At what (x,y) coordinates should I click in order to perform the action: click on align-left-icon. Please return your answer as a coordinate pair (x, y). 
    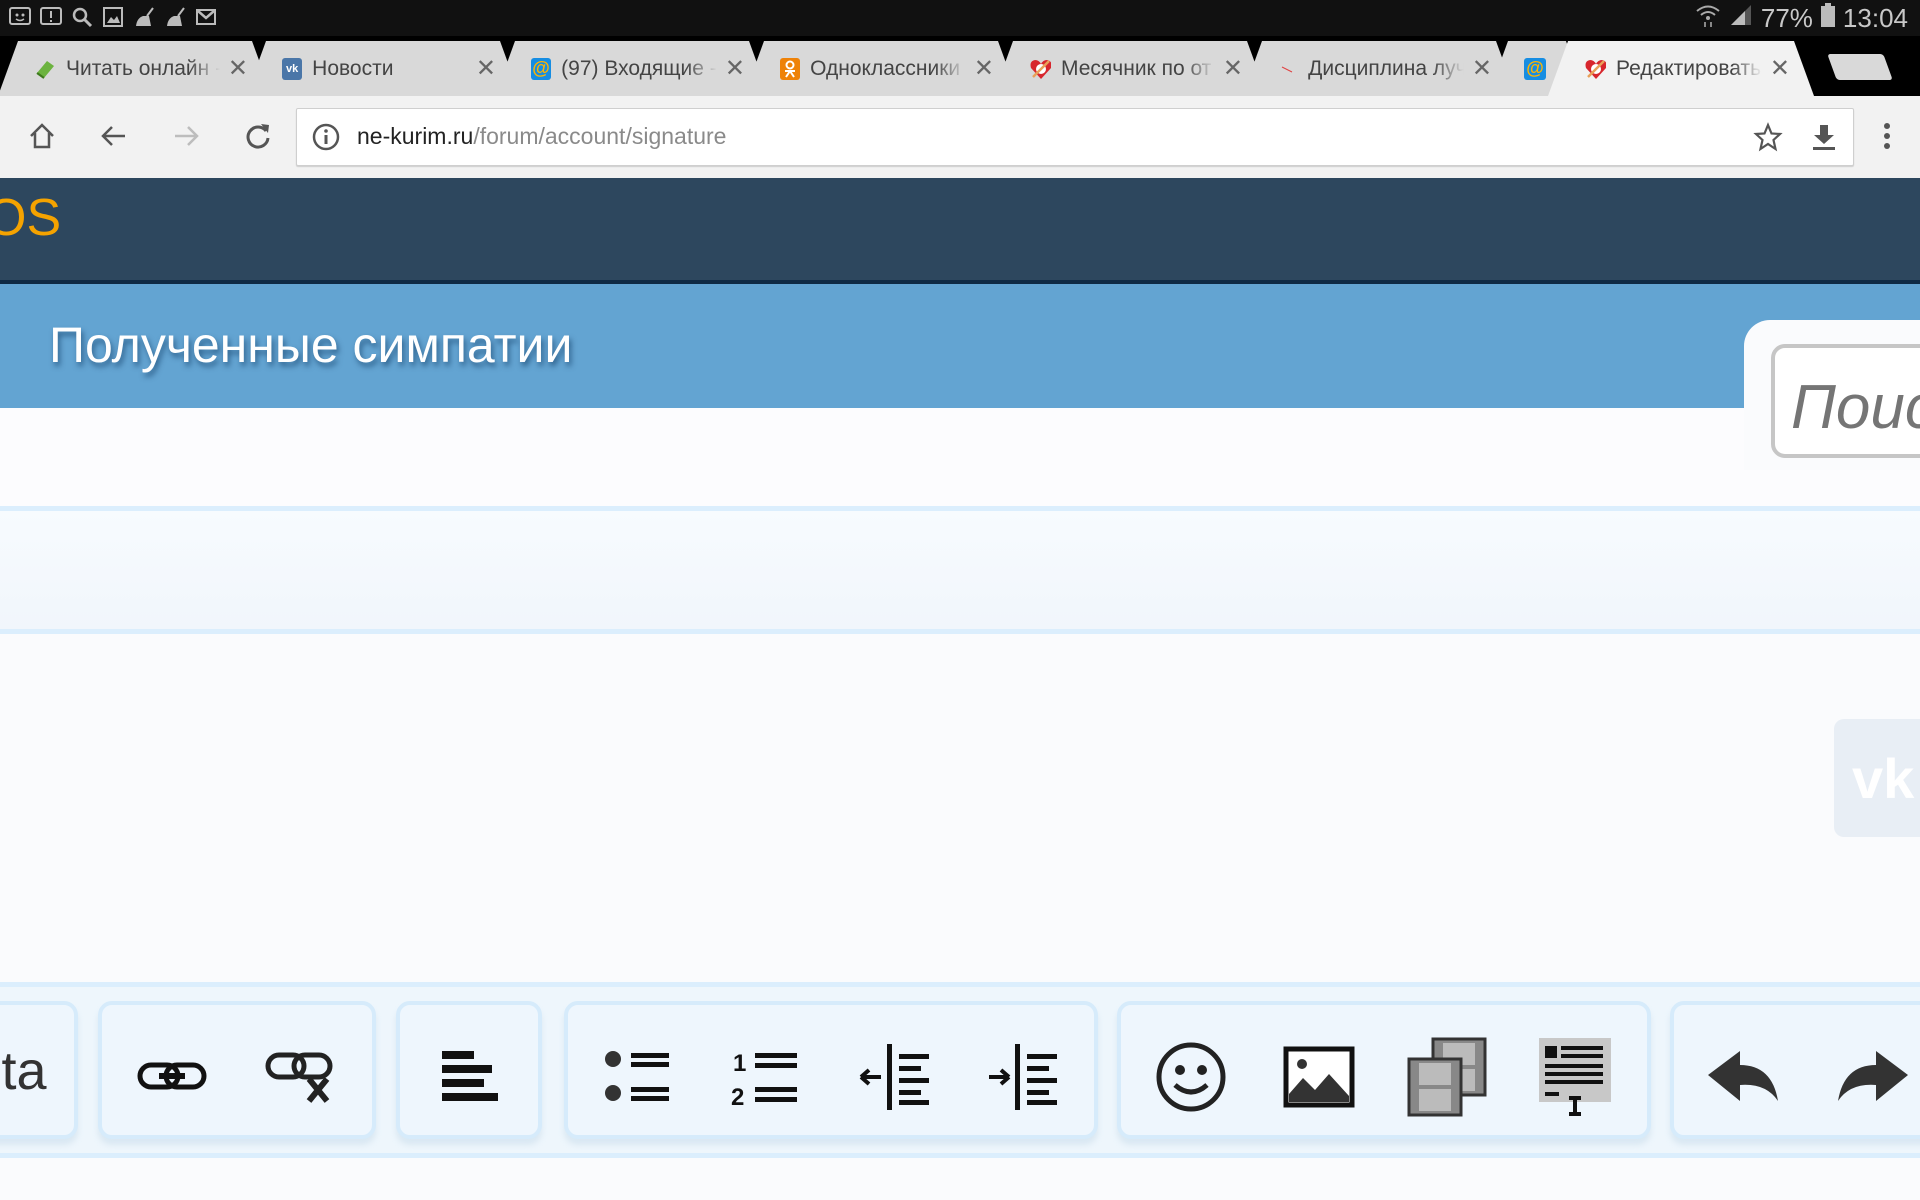
    Looking at the image, I should click on (470, 1076).